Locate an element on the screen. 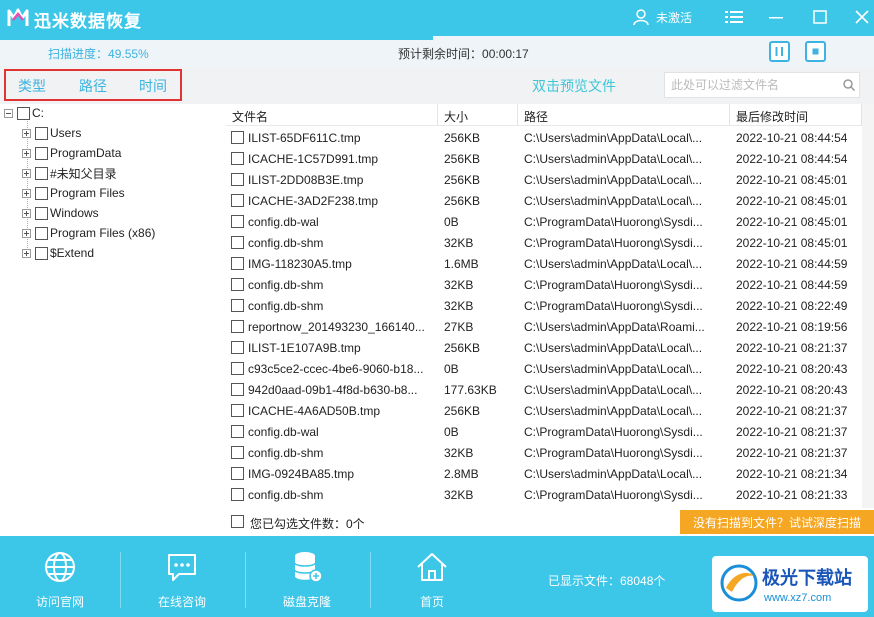 This screenshot has width=874, height=617. visit-website-button: 访问官网 is located at coordinates (60, 581).